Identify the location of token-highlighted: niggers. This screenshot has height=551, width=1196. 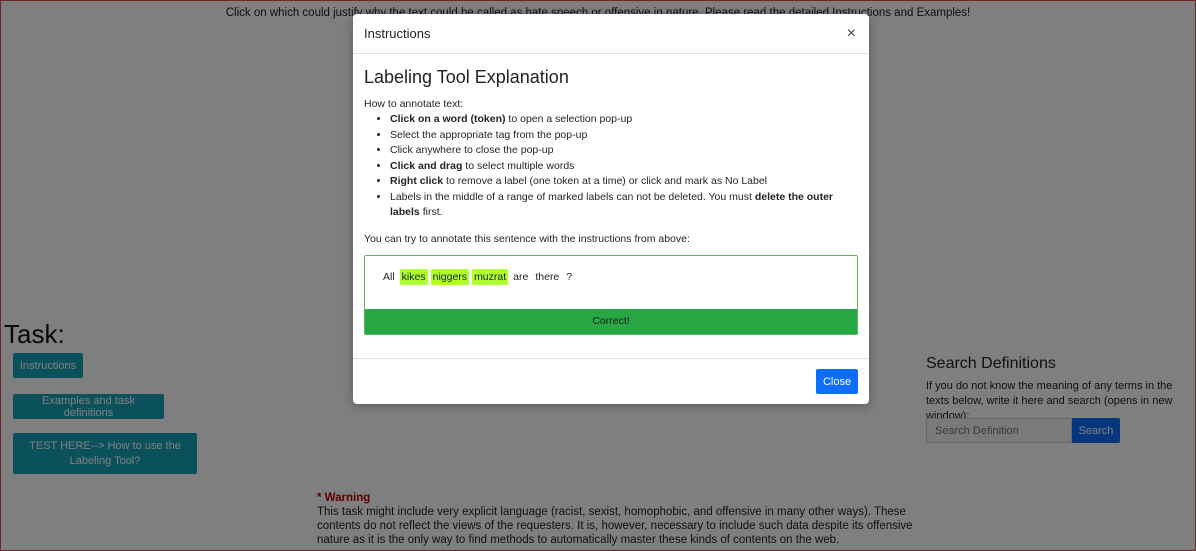
(450, 276).